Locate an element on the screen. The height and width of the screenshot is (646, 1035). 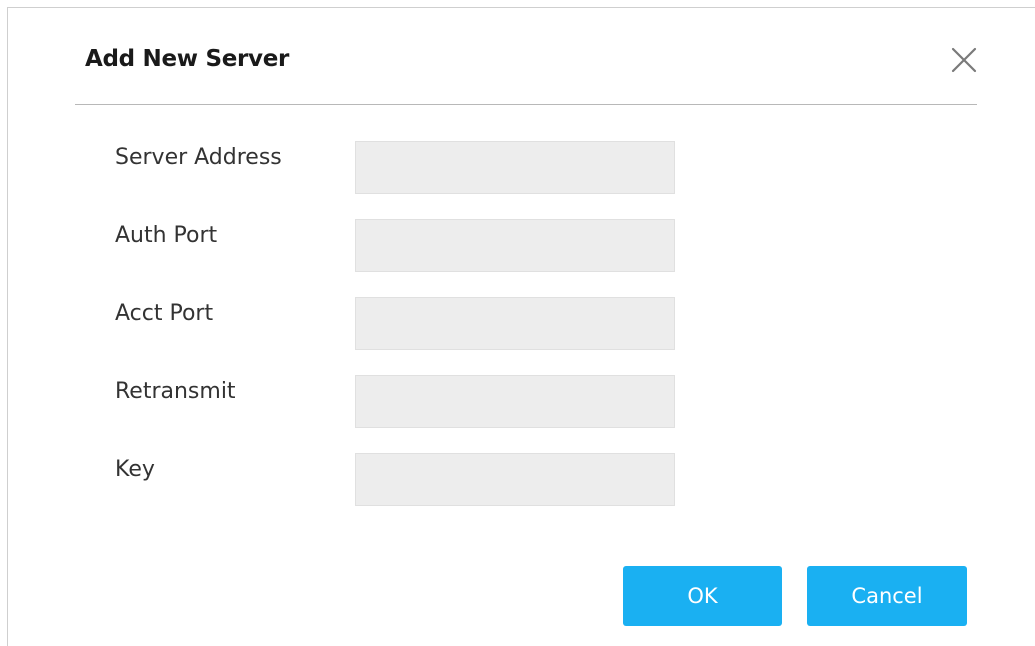
dialog-title: Add New Server is located at coordinates (187, 59).